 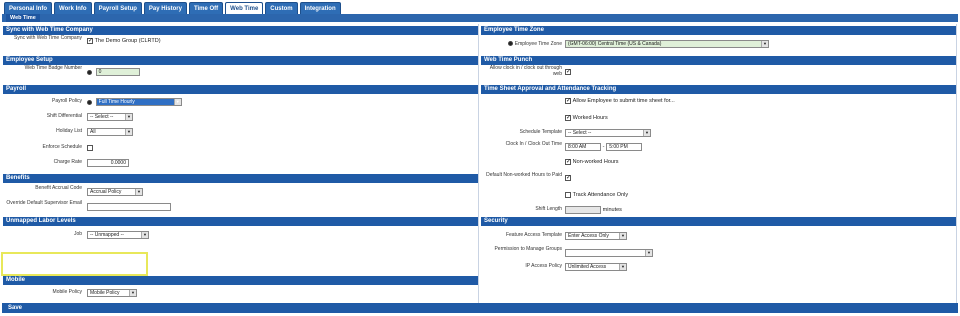 I want to click on track-attendance-text: Track Attendance Only, so click(x=600, y=195).